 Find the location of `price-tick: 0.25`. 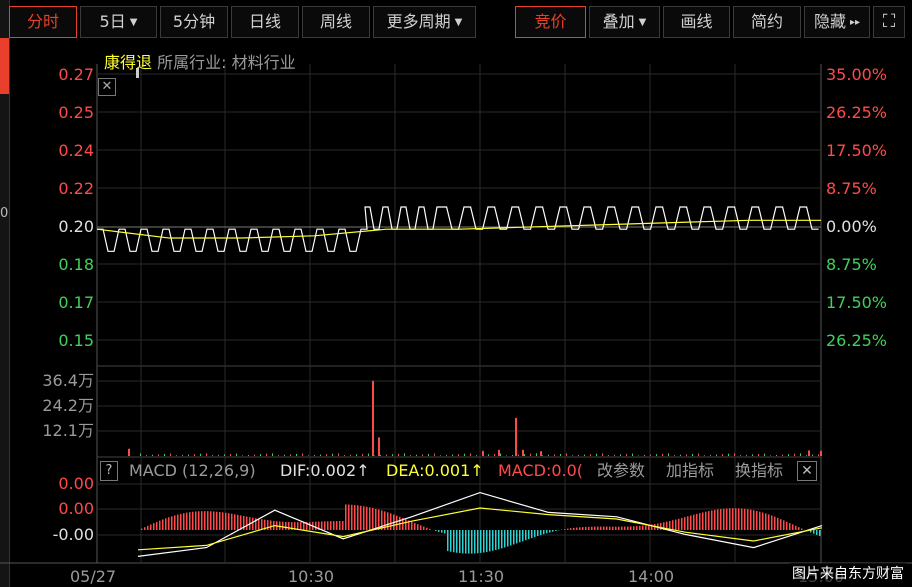

price-tick: 0.25 is located at coordinates (76, 112).